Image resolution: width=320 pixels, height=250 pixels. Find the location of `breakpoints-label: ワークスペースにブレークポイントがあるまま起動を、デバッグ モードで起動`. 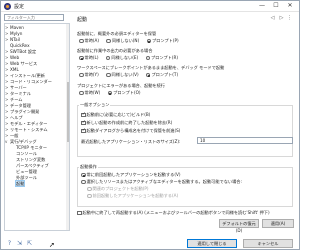

breakpoints-label: ワークスペースにブレークポイントがあるまま起動を、デバッグ モードで起動 is located at coordinates (151, 67).